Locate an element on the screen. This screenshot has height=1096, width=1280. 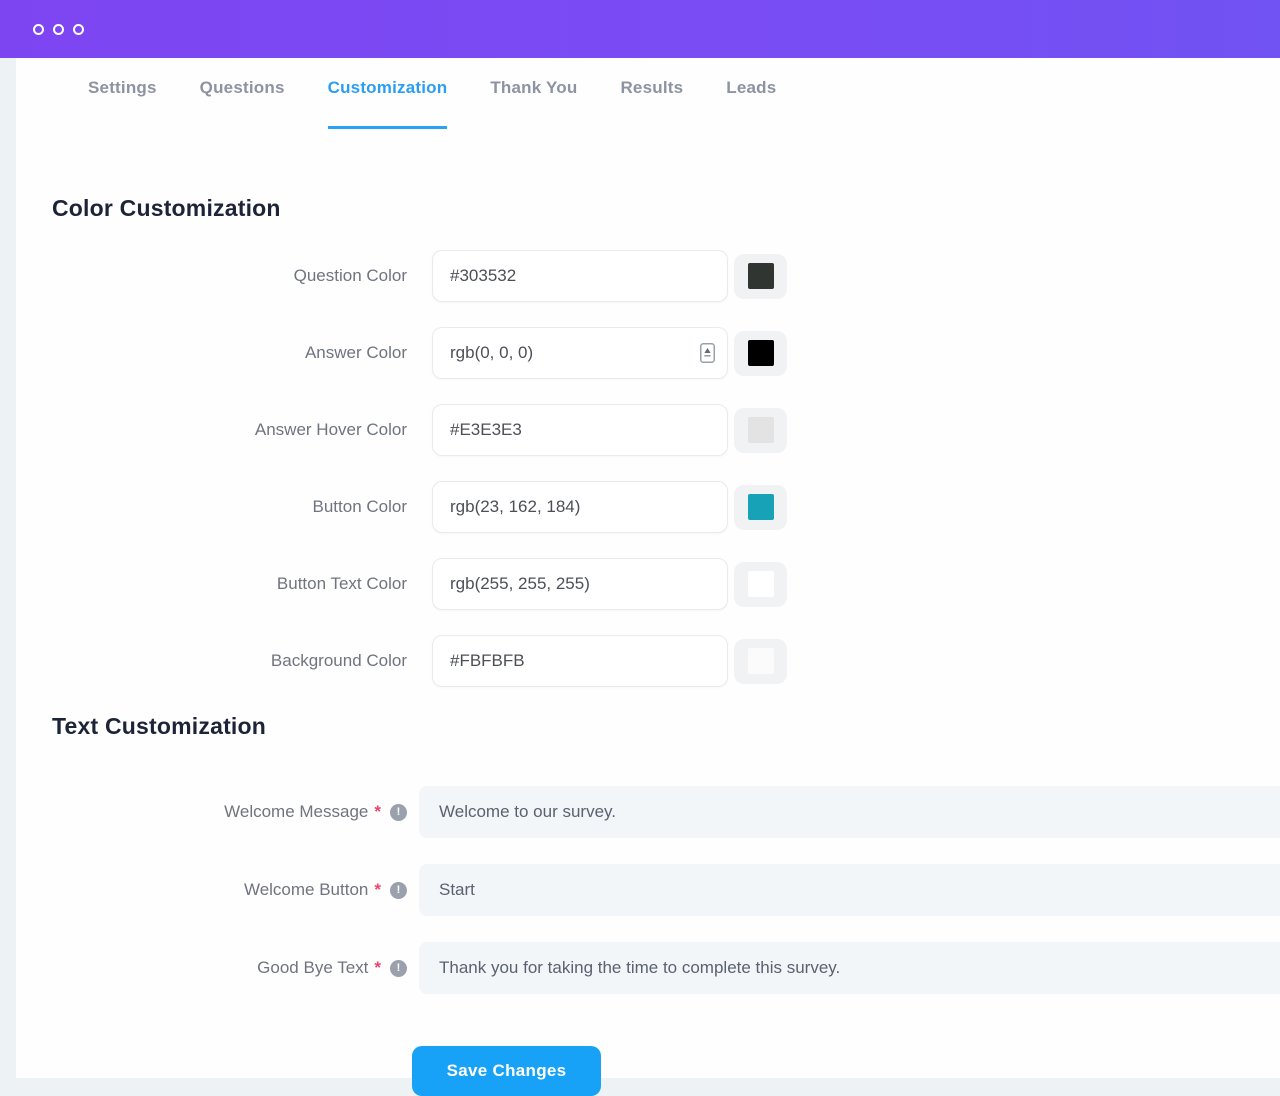
answer-hover-color-swatch is located at coordinates (760, 430).